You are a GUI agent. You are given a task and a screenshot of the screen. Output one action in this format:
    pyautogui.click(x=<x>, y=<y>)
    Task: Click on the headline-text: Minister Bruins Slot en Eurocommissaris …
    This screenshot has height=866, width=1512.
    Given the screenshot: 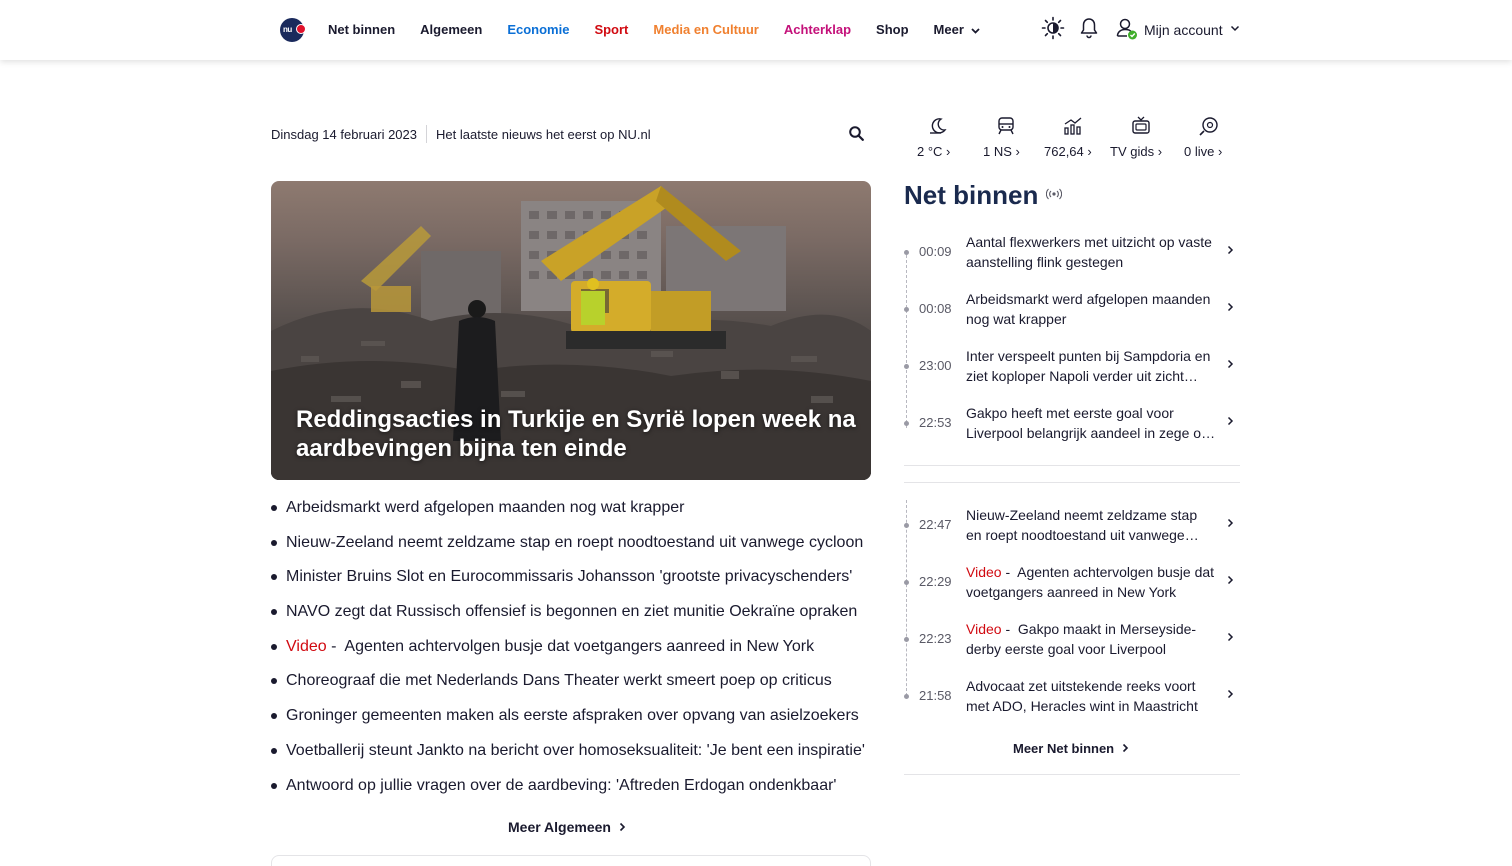 What is the action you would take?
    pyautogui.click(x=569, y=577)
    